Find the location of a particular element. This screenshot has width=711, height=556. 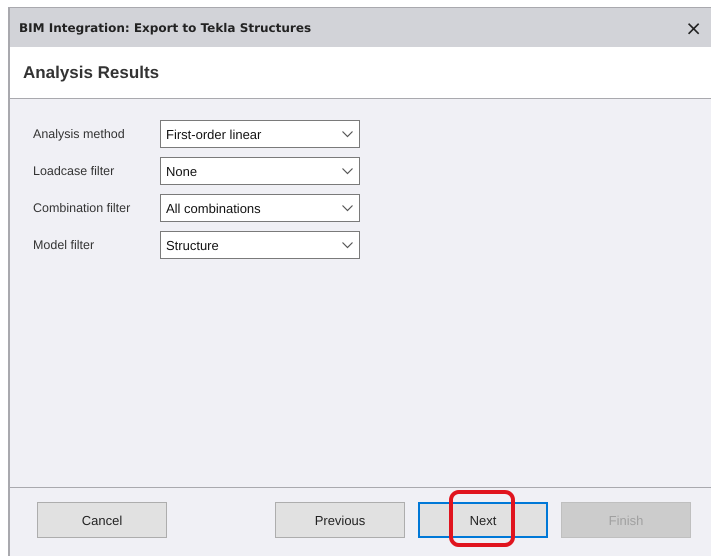

dialog-button: Next is located at coordinates (483, 520).